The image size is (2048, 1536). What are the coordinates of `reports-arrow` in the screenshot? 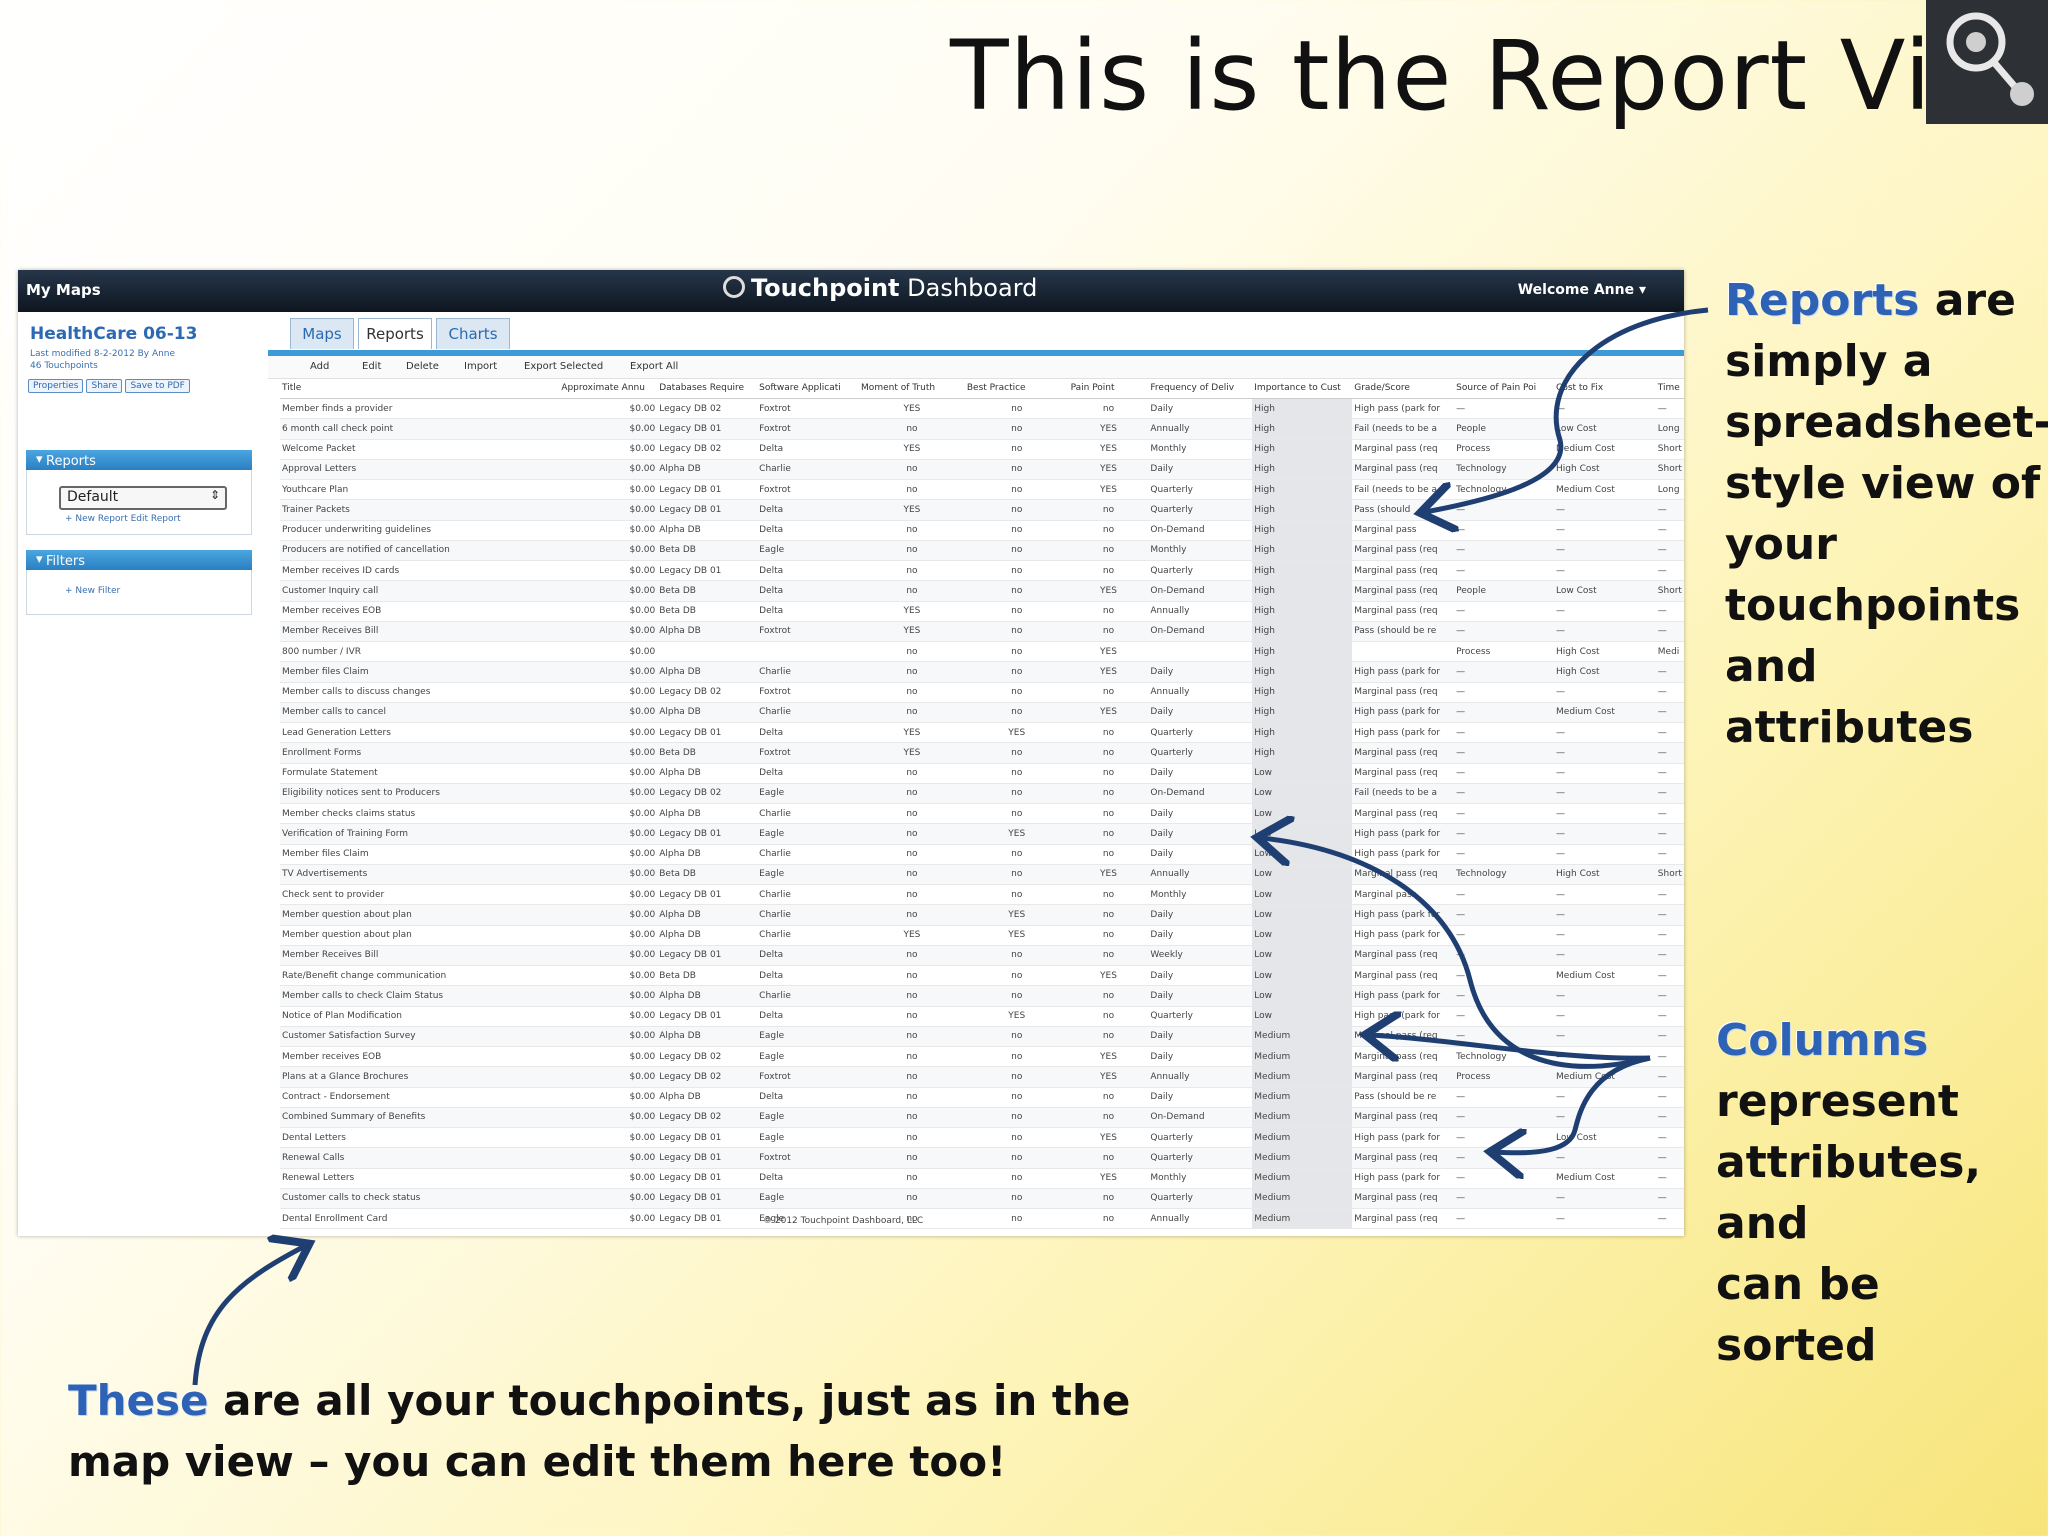 It's located at (1567, 409).